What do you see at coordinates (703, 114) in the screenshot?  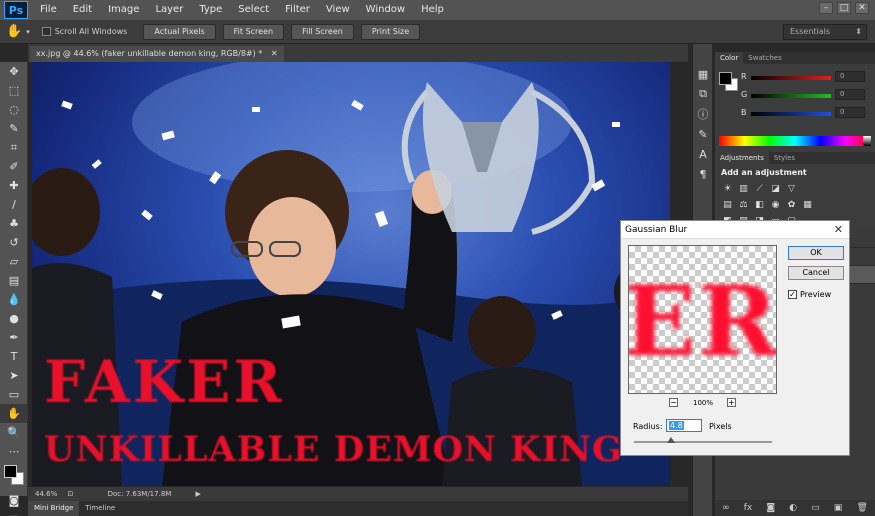 I see `info-panel-icon: ⓘ` at bounding box center [703, 114].